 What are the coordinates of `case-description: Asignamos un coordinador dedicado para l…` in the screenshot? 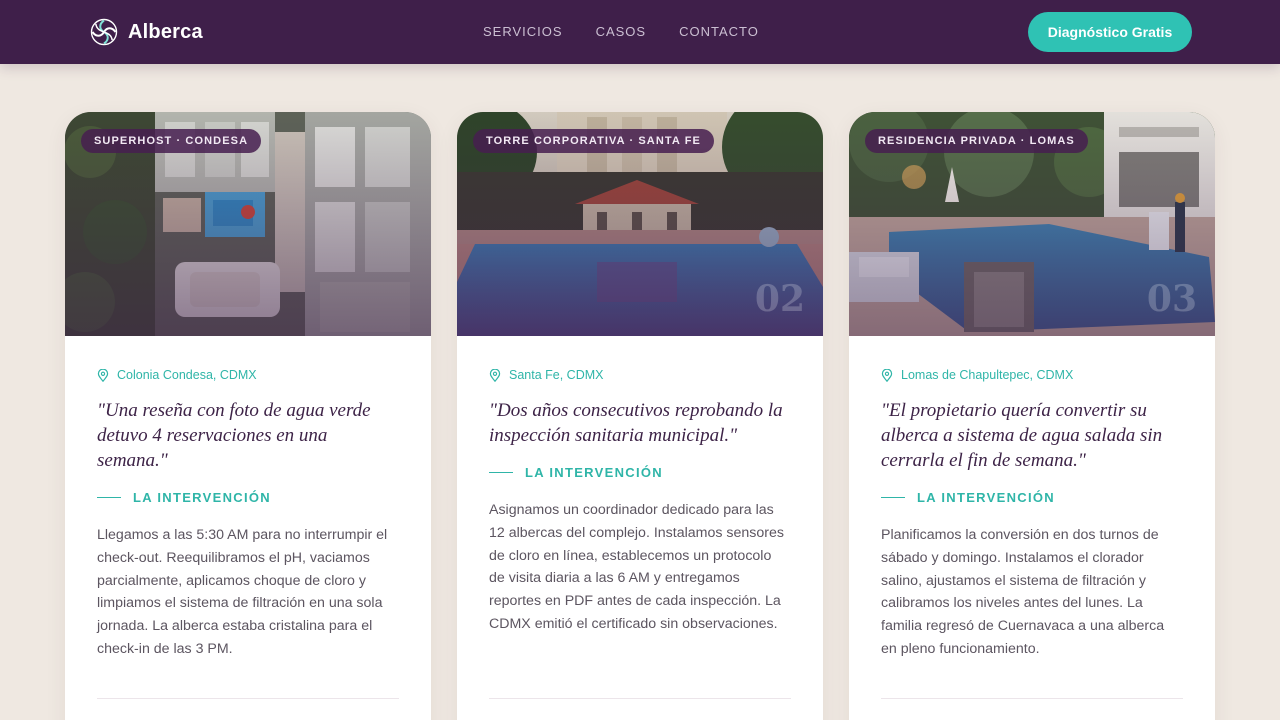 It's located at (636, 567).